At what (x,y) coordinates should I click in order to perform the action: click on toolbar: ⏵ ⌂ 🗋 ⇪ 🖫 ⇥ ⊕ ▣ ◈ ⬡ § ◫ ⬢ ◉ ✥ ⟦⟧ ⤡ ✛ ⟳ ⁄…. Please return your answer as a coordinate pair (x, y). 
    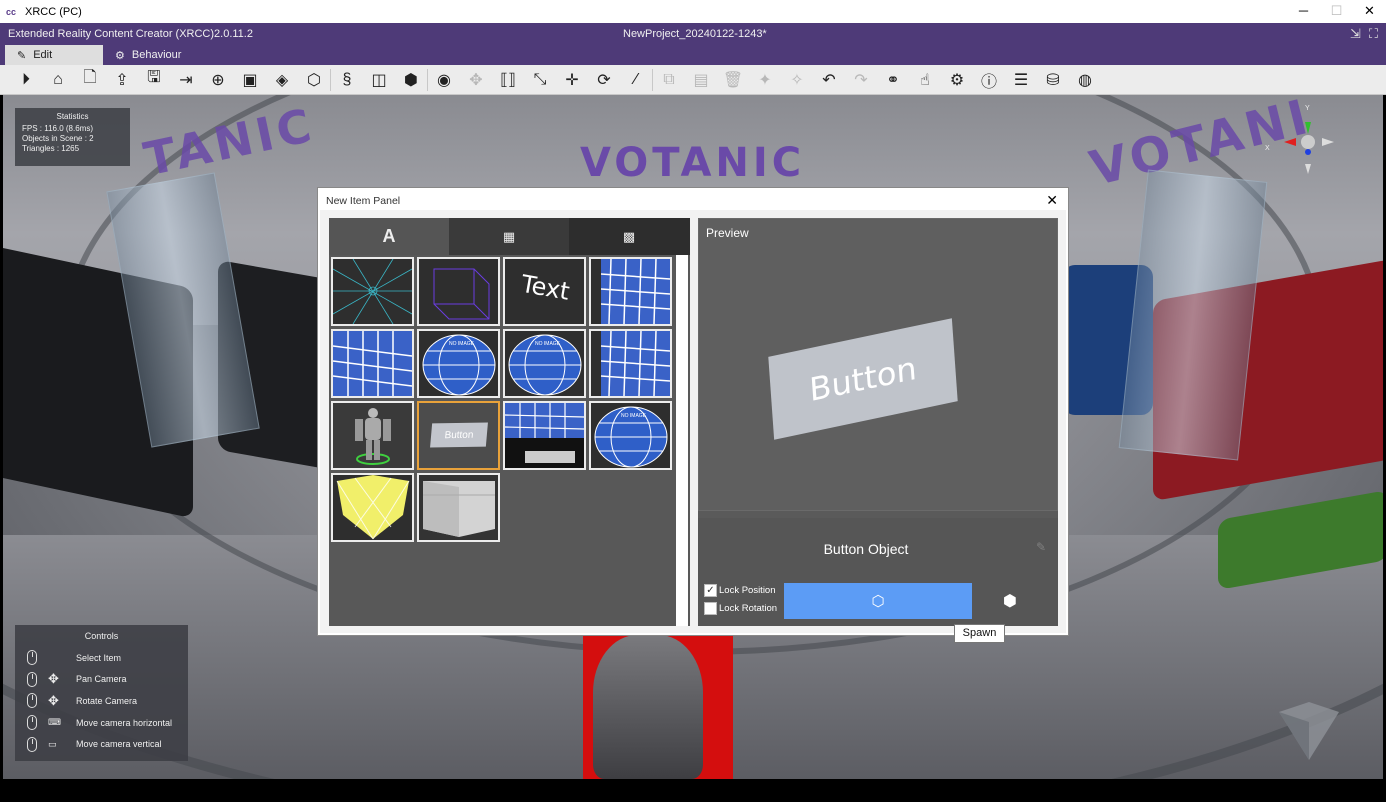
    Looking at the image, I should click on (693, 80).